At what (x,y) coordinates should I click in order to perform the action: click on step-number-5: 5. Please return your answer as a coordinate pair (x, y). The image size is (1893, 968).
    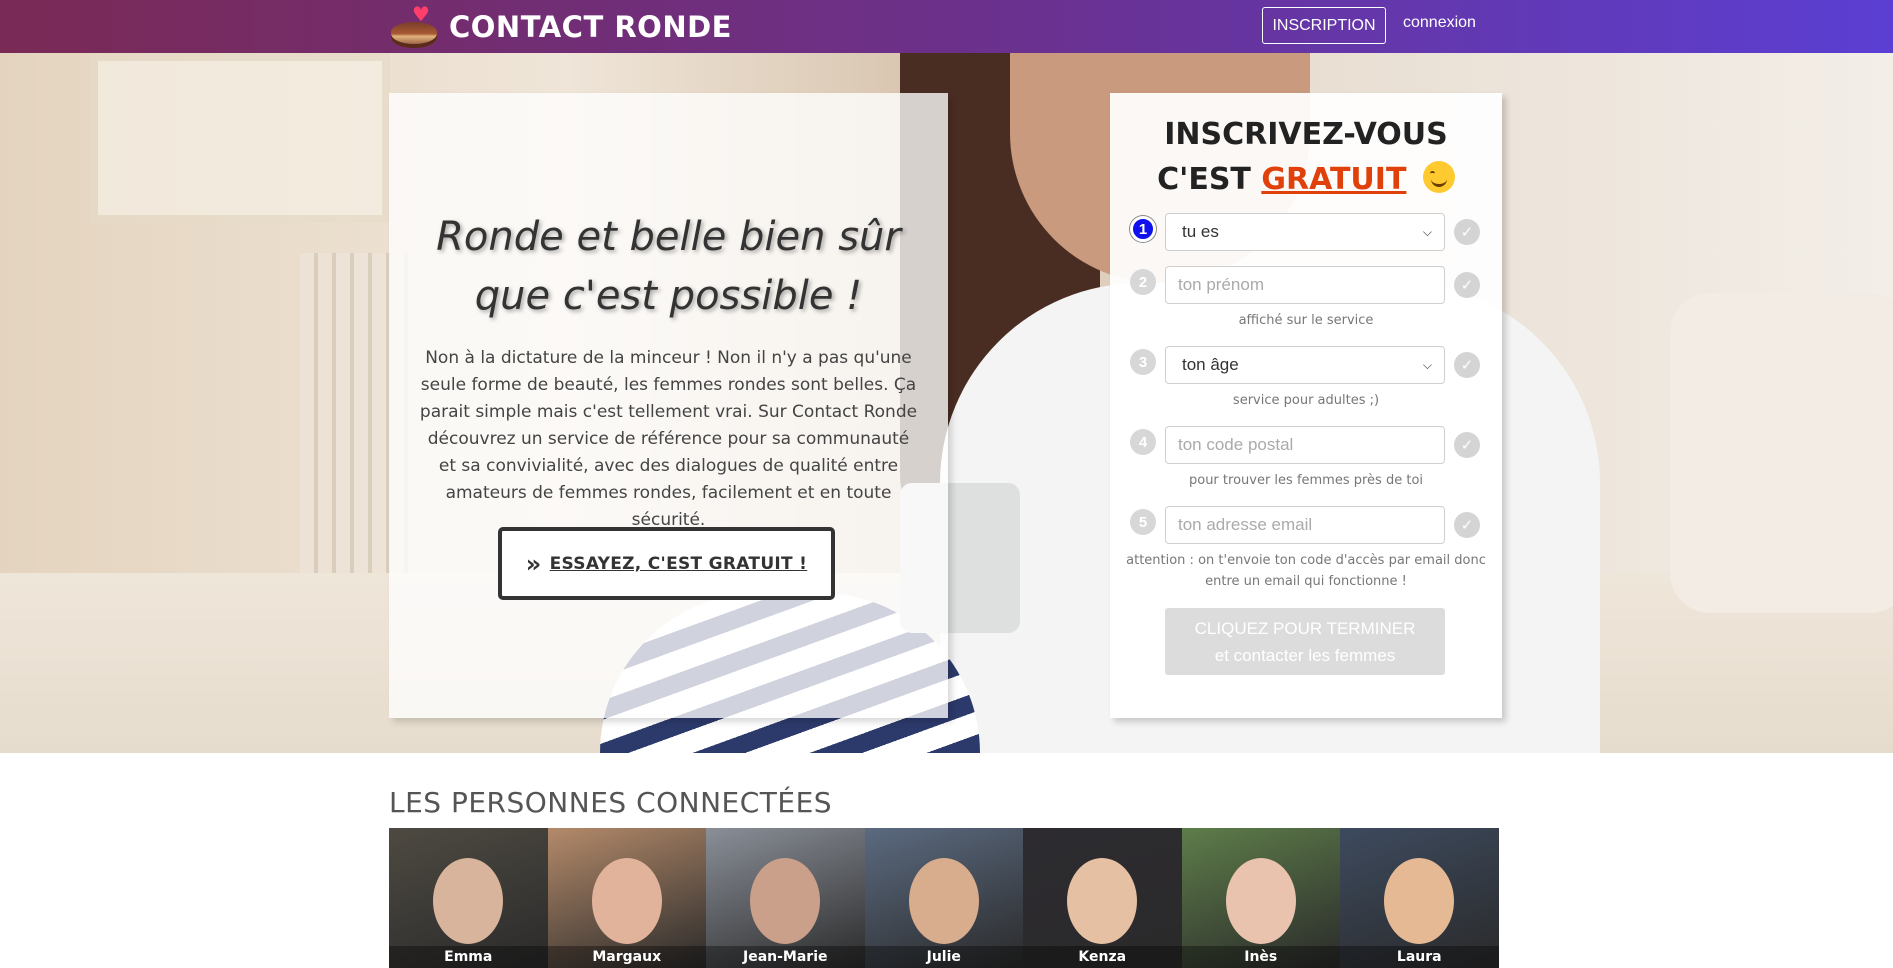
    Looking at the image, I should click on (1143, 522).